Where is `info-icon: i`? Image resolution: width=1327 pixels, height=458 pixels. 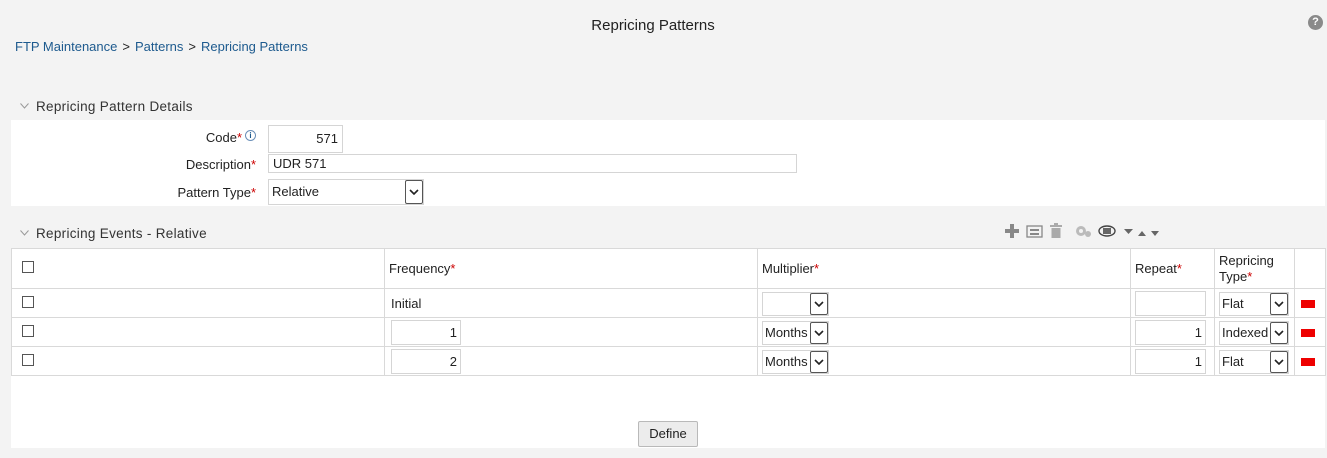 info-icon: i is located at coordinates (250, 135).